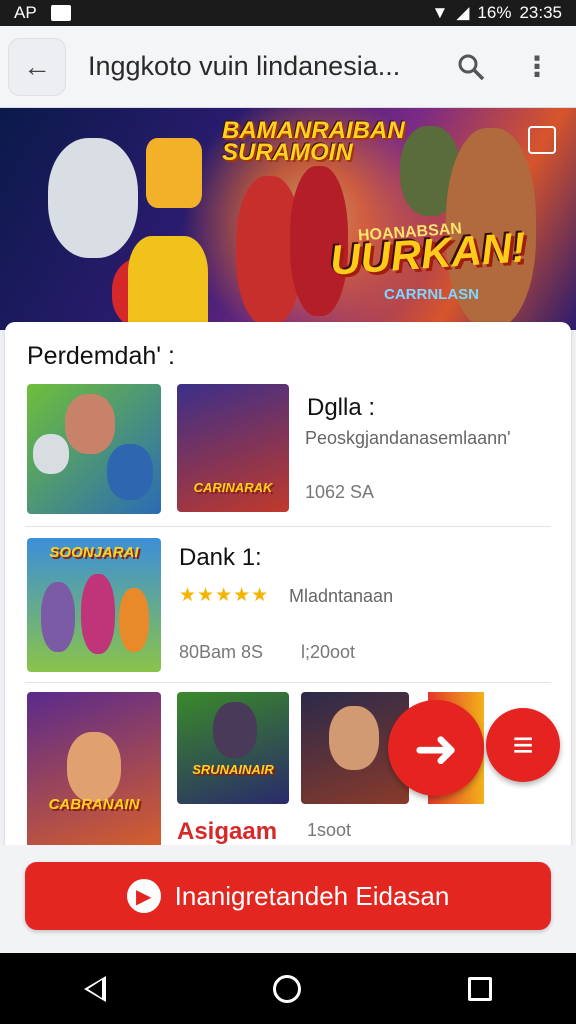  Describe the element at coordinates (51, 454) in the screenshot. I see `cat-face` at that location.